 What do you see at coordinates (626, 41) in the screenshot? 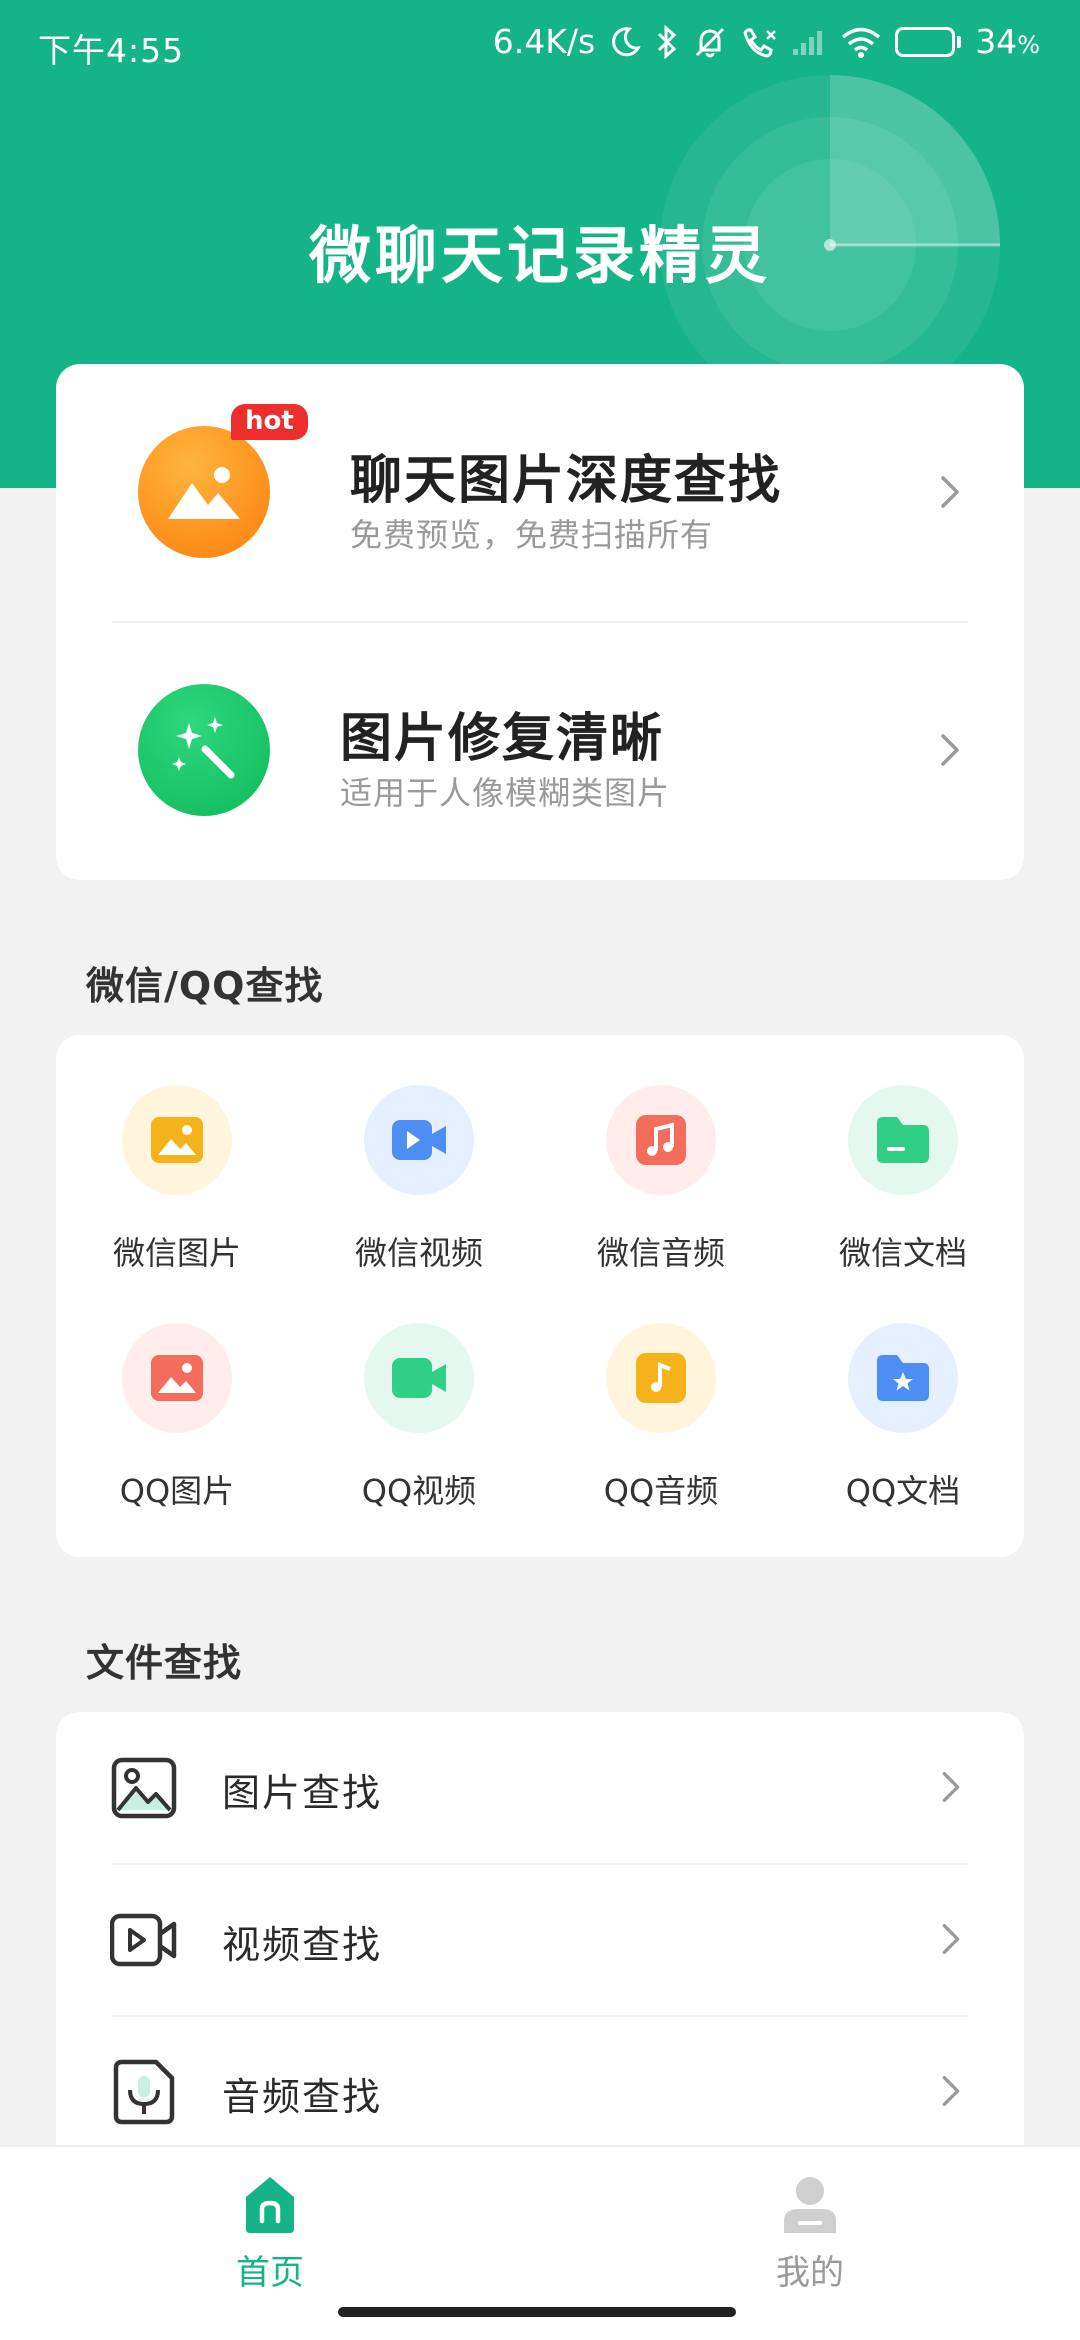
I see `moon-icon` at bounding box center [626, 41].